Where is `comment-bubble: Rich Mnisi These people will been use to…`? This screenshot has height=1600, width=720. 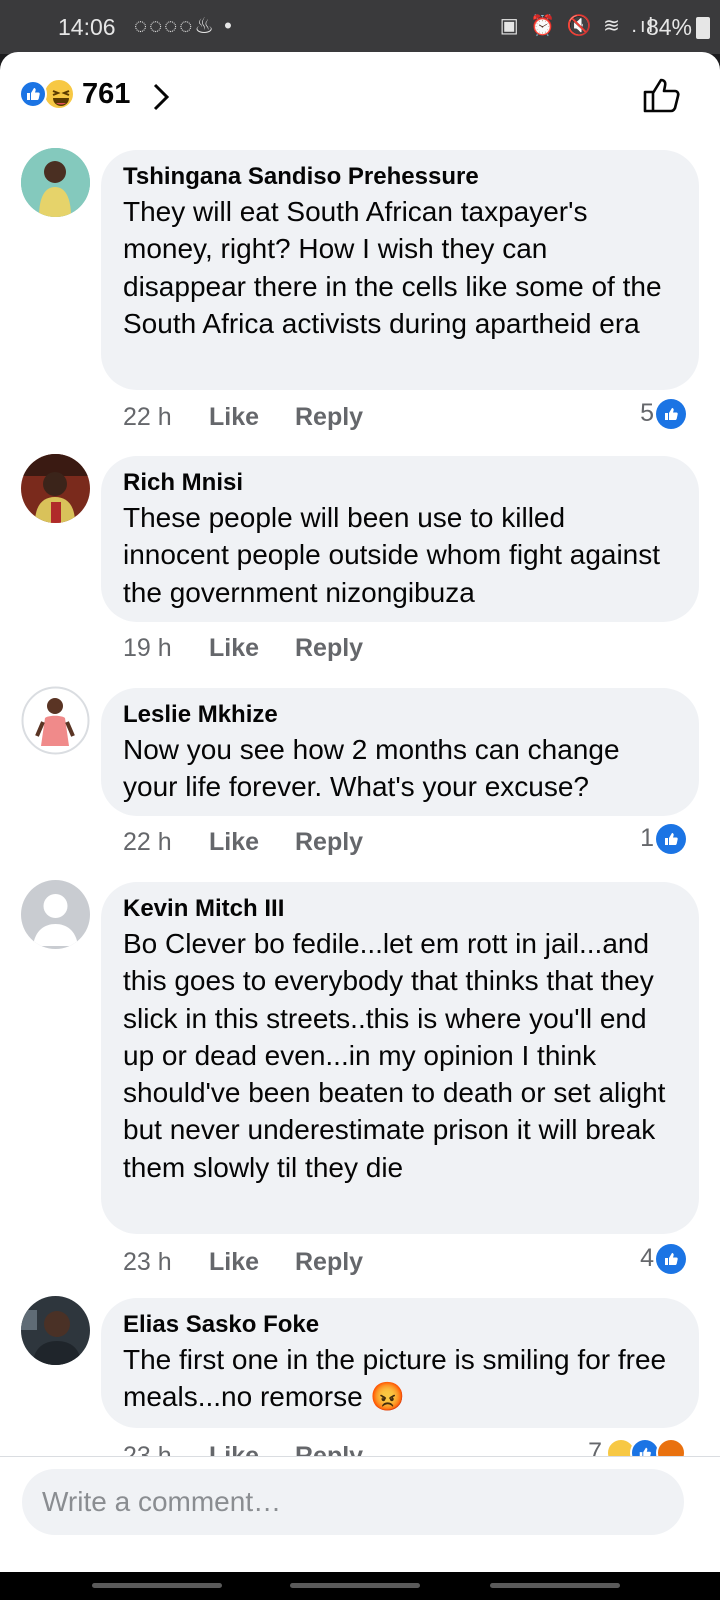
comment-bubble: Rich Mnisi These people will been use to… is located at coordinates (400, 539).